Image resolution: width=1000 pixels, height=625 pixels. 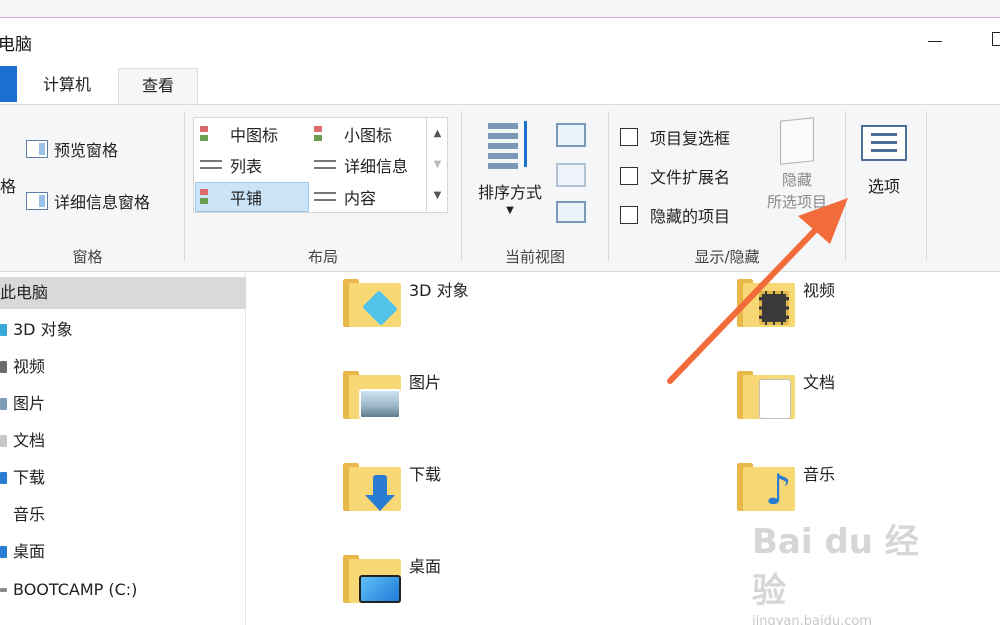 What do you see at coordinates (425, 382) in the screenshot?
I see `folder-label: 图片` at bounding box center [425, 382].